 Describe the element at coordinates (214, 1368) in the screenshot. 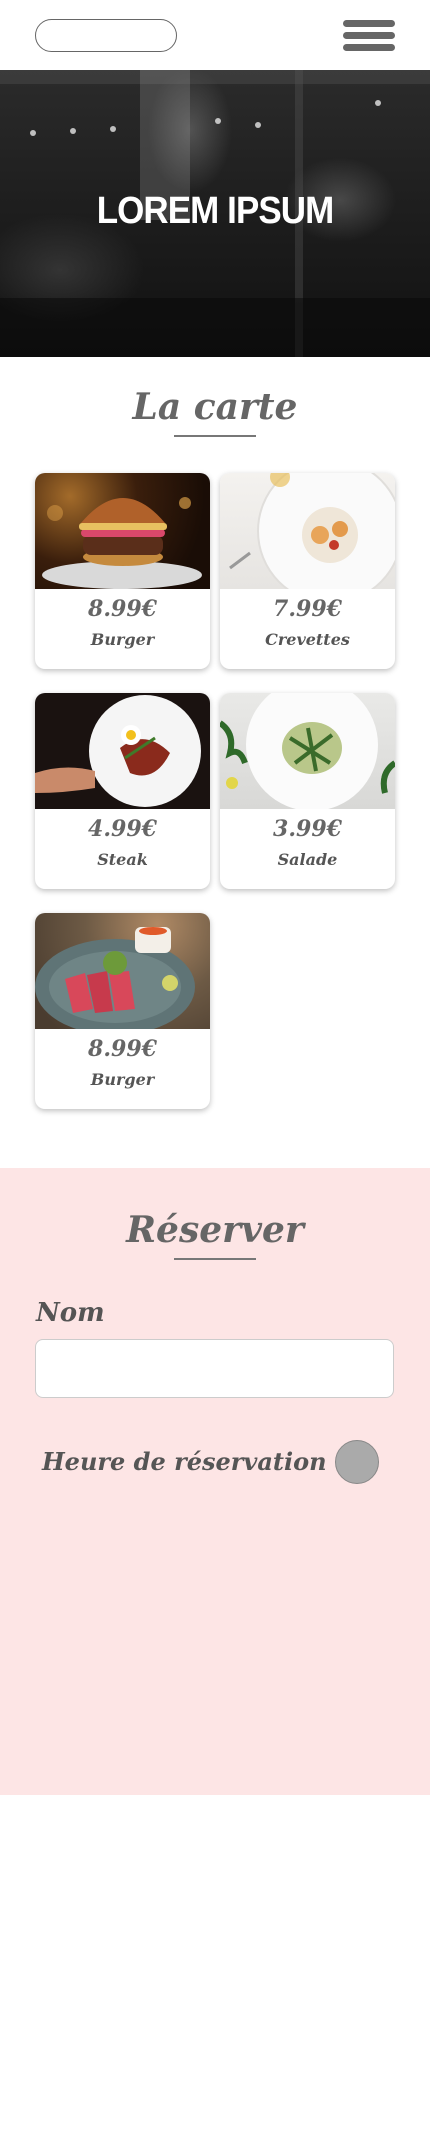

I see `name-field` at that location.